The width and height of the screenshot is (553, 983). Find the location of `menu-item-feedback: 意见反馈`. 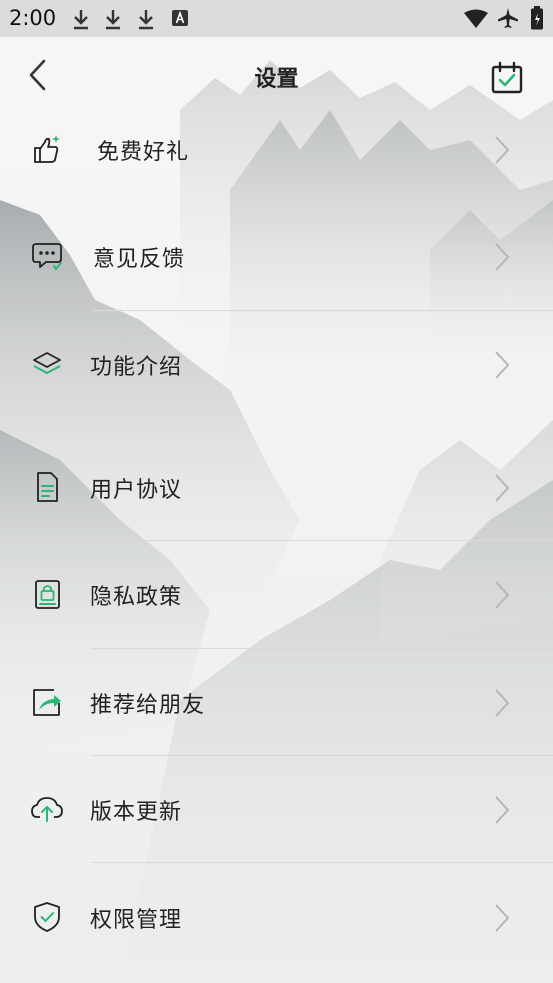

menu-item-feedback: 意见反馈 is located at coordinates (276, 257).